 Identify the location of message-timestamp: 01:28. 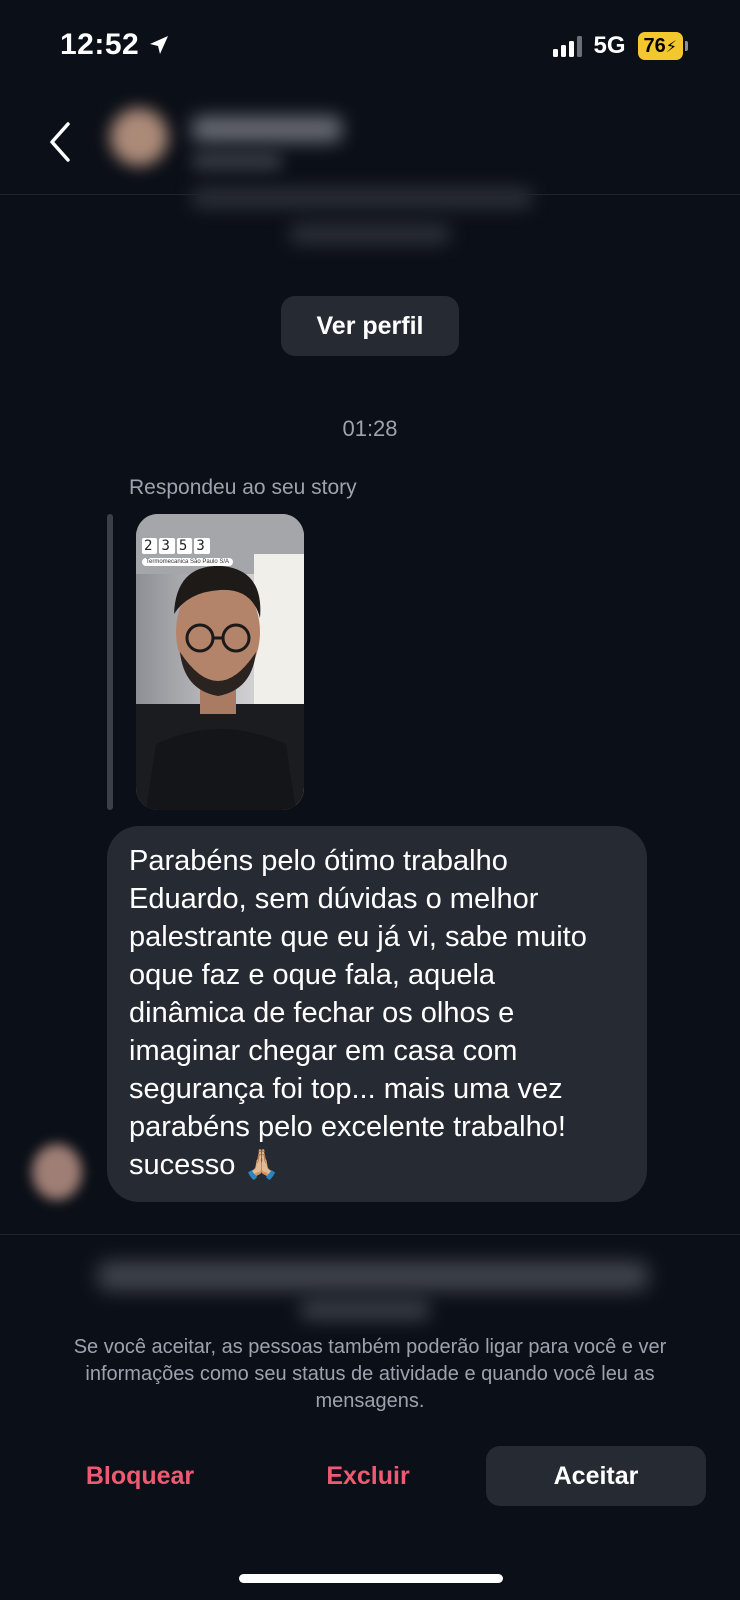
(370, 428).